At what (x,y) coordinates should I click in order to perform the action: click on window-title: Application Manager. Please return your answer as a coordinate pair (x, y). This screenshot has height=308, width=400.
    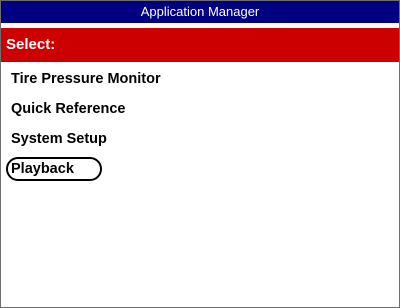
    Looking at the image, I should click on (200, 11).